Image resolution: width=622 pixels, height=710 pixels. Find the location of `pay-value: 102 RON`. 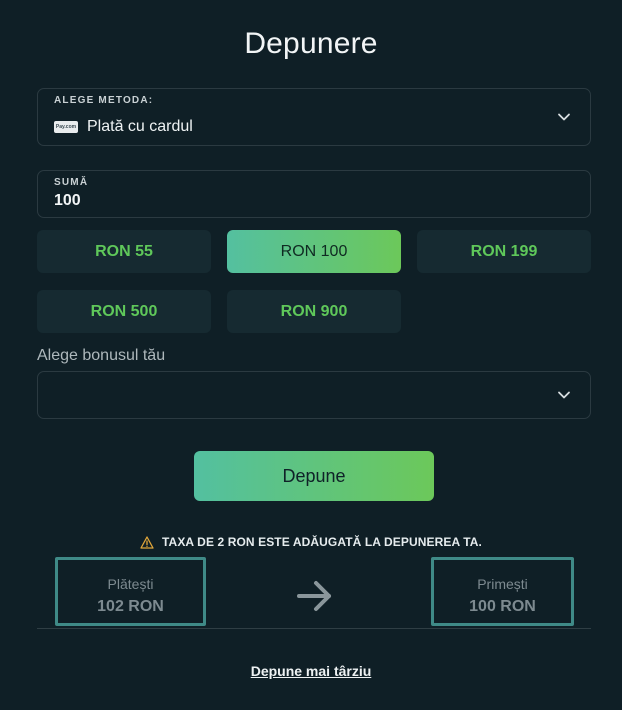

pay-value: 102 RON is located at coordinates (130, 606).